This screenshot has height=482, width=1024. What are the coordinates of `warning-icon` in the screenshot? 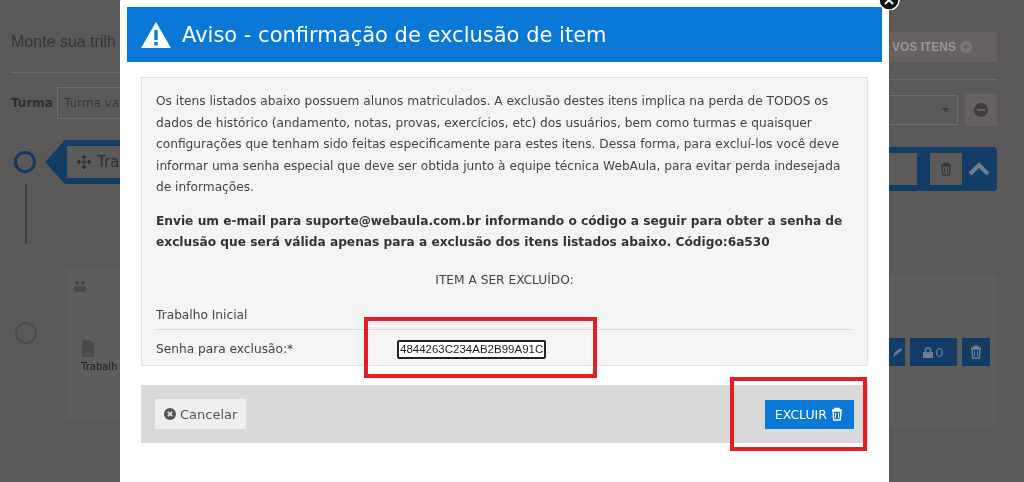 It's located at (156, 34).